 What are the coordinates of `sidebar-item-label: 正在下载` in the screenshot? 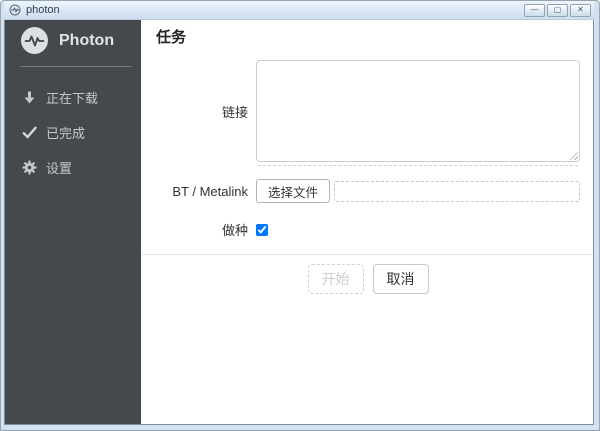 It's located at (72, 98).